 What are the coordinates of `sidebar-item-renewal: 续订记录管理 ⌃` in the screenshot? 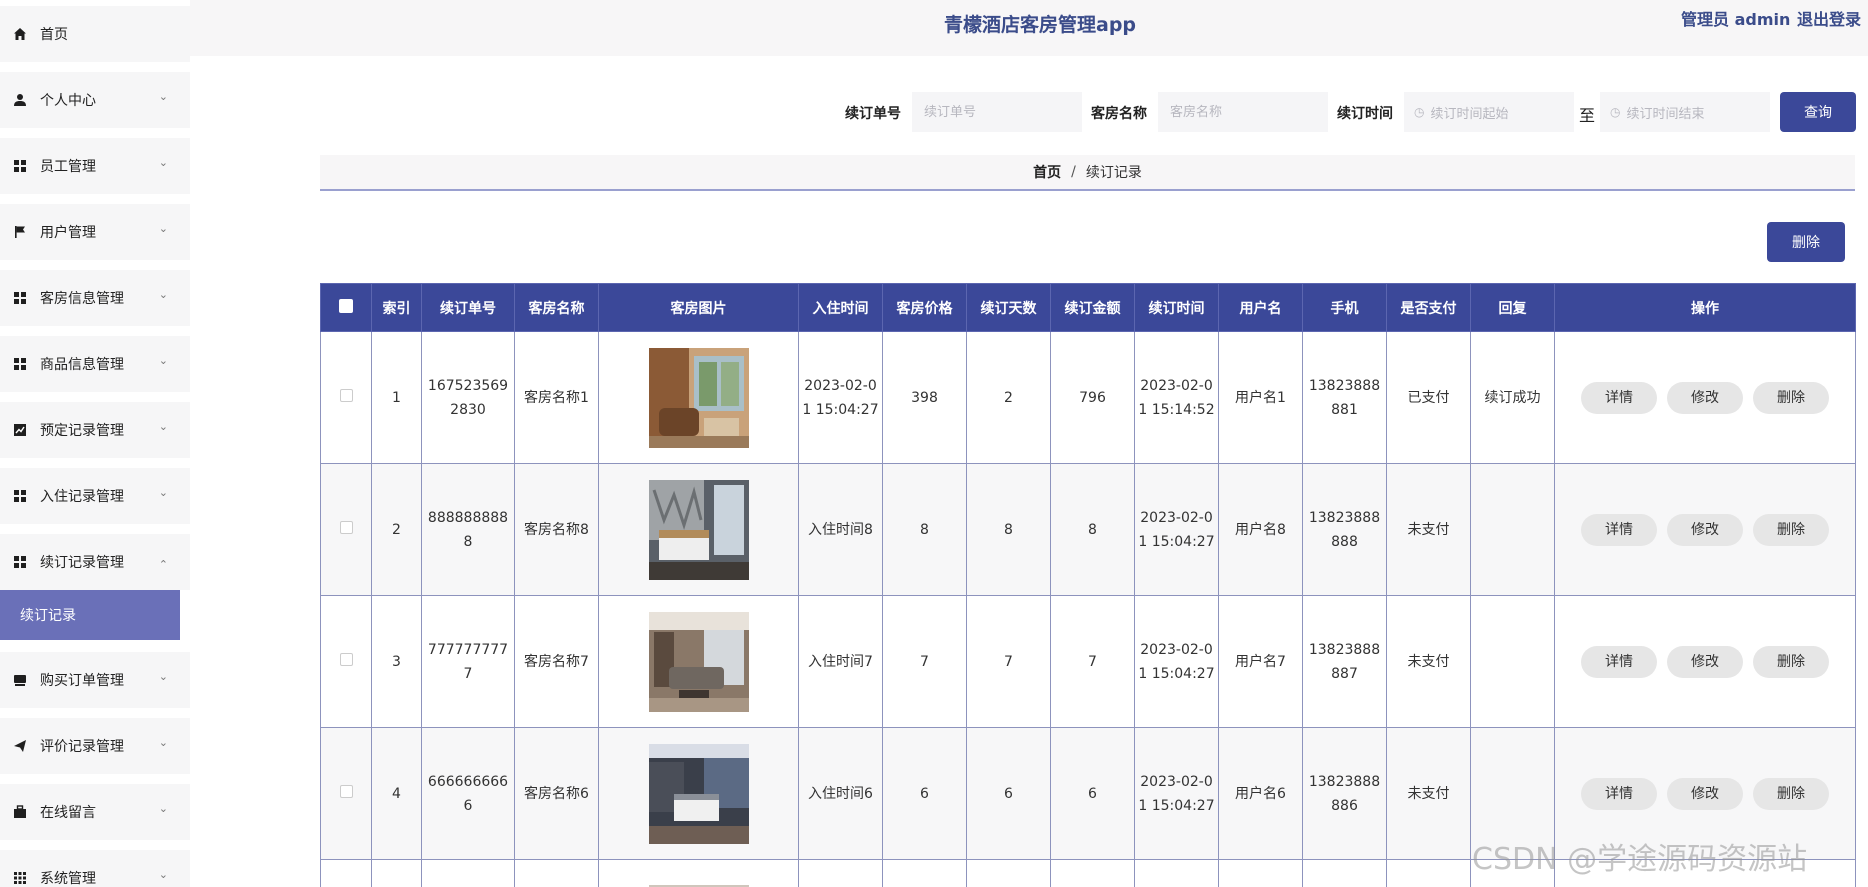 It's located at (95, 562).